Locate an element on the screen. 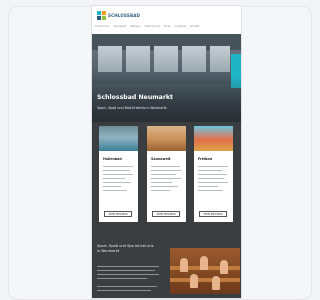  card-freibad: Freibad MEHR ERFAHREN is located at coordinates (213, 174).